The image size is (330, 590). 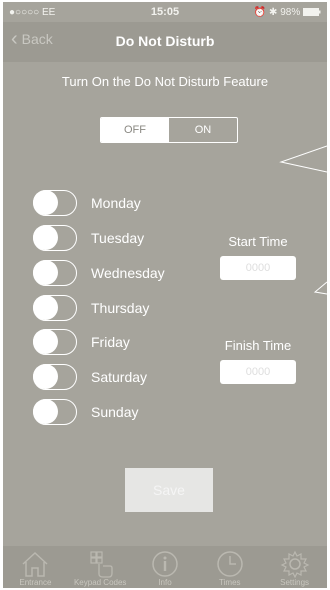 What do you see at coordinates (35, 564) in the screenshot?
I see `house-icon` at bounding box center [35, 564].